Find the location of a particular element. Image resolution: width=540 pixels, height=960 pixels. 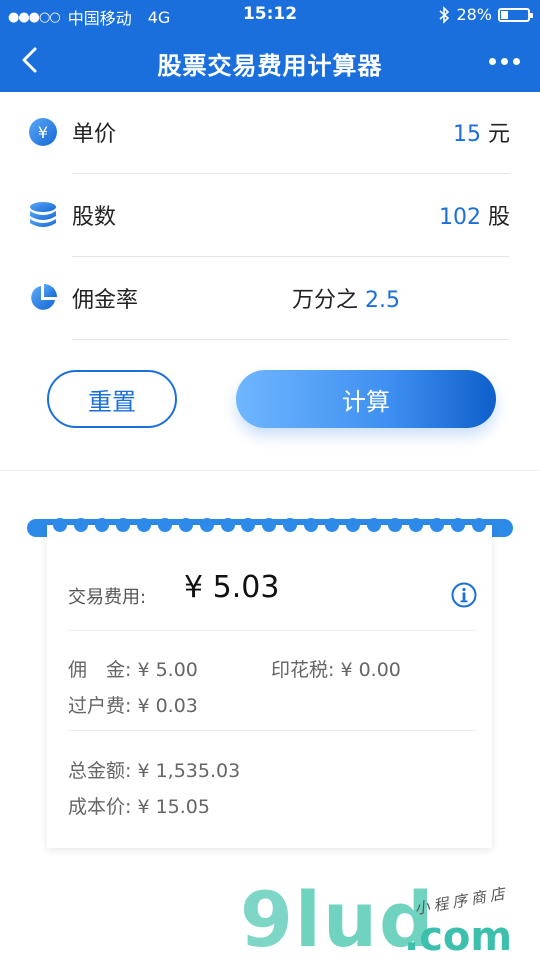

reset-button: 重置 is located at coordinates (112, 399).